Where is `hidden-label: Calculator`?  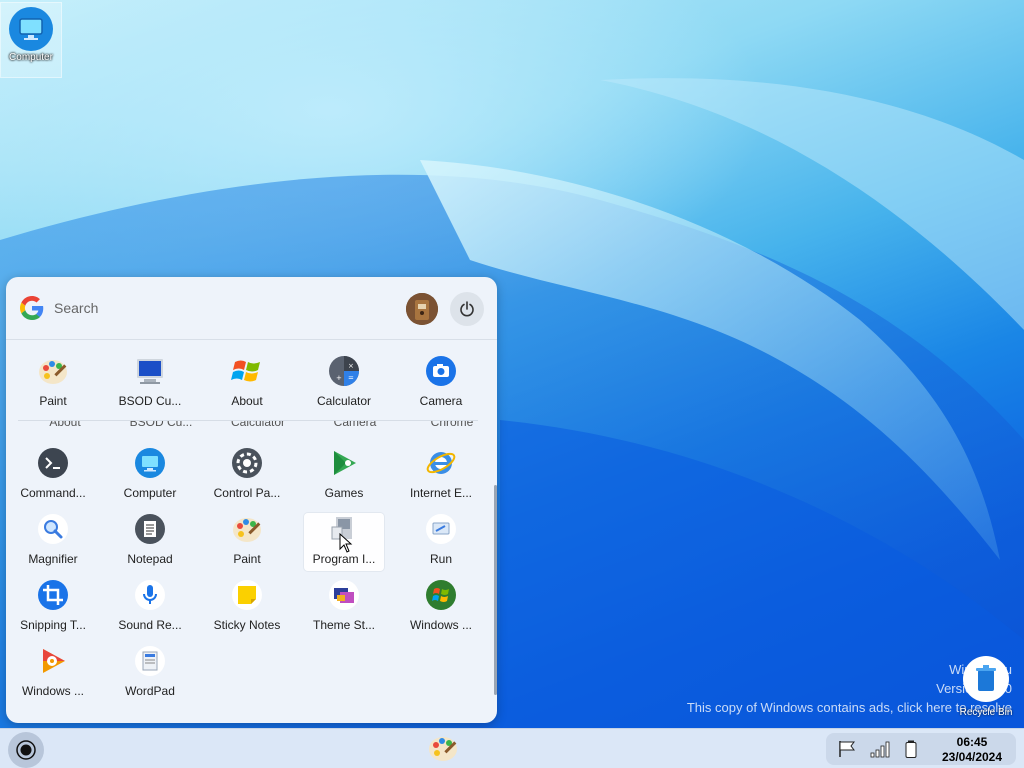 hidden-label: Calculator is located at coordinates (258, 424).